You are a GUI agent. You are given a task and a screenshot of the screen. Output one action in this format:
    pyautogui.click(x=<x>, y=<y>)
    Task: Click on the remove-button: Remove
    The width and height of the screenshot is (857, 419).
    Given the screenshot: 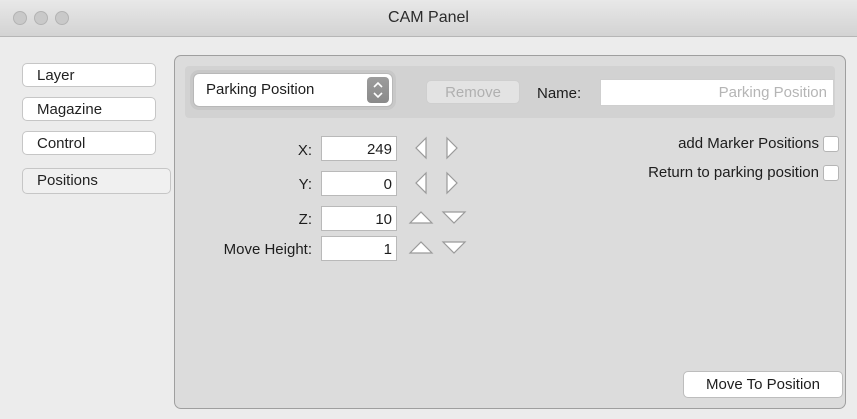 What is the action you would take?
    pyautogui.click(x=473, y=92)
    